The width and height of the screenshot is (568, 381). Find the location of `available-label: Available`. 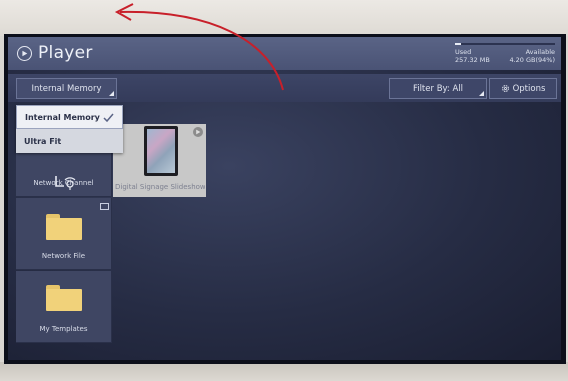

available-label: Available is located at coordinates (540, 52).